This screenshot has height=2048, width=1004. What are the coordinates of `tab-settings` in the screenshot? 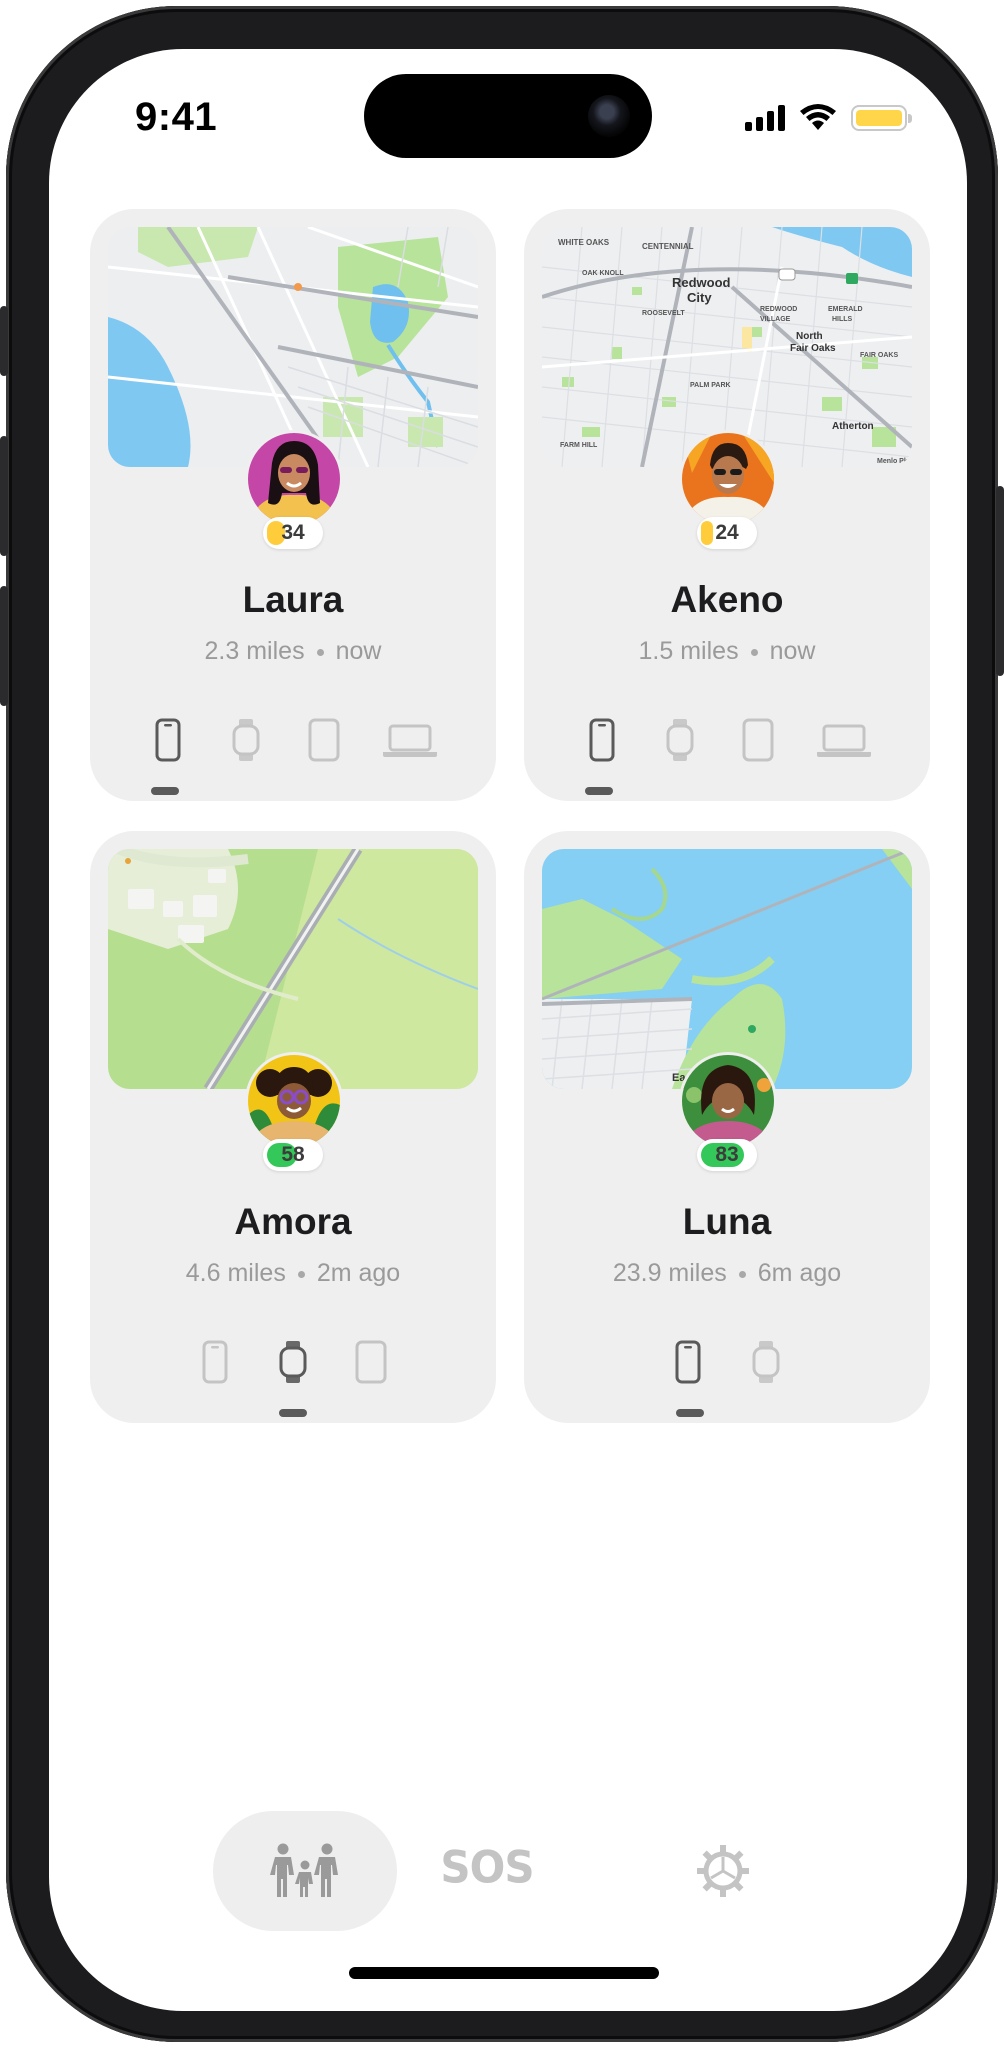 It's located at (723, 1871).